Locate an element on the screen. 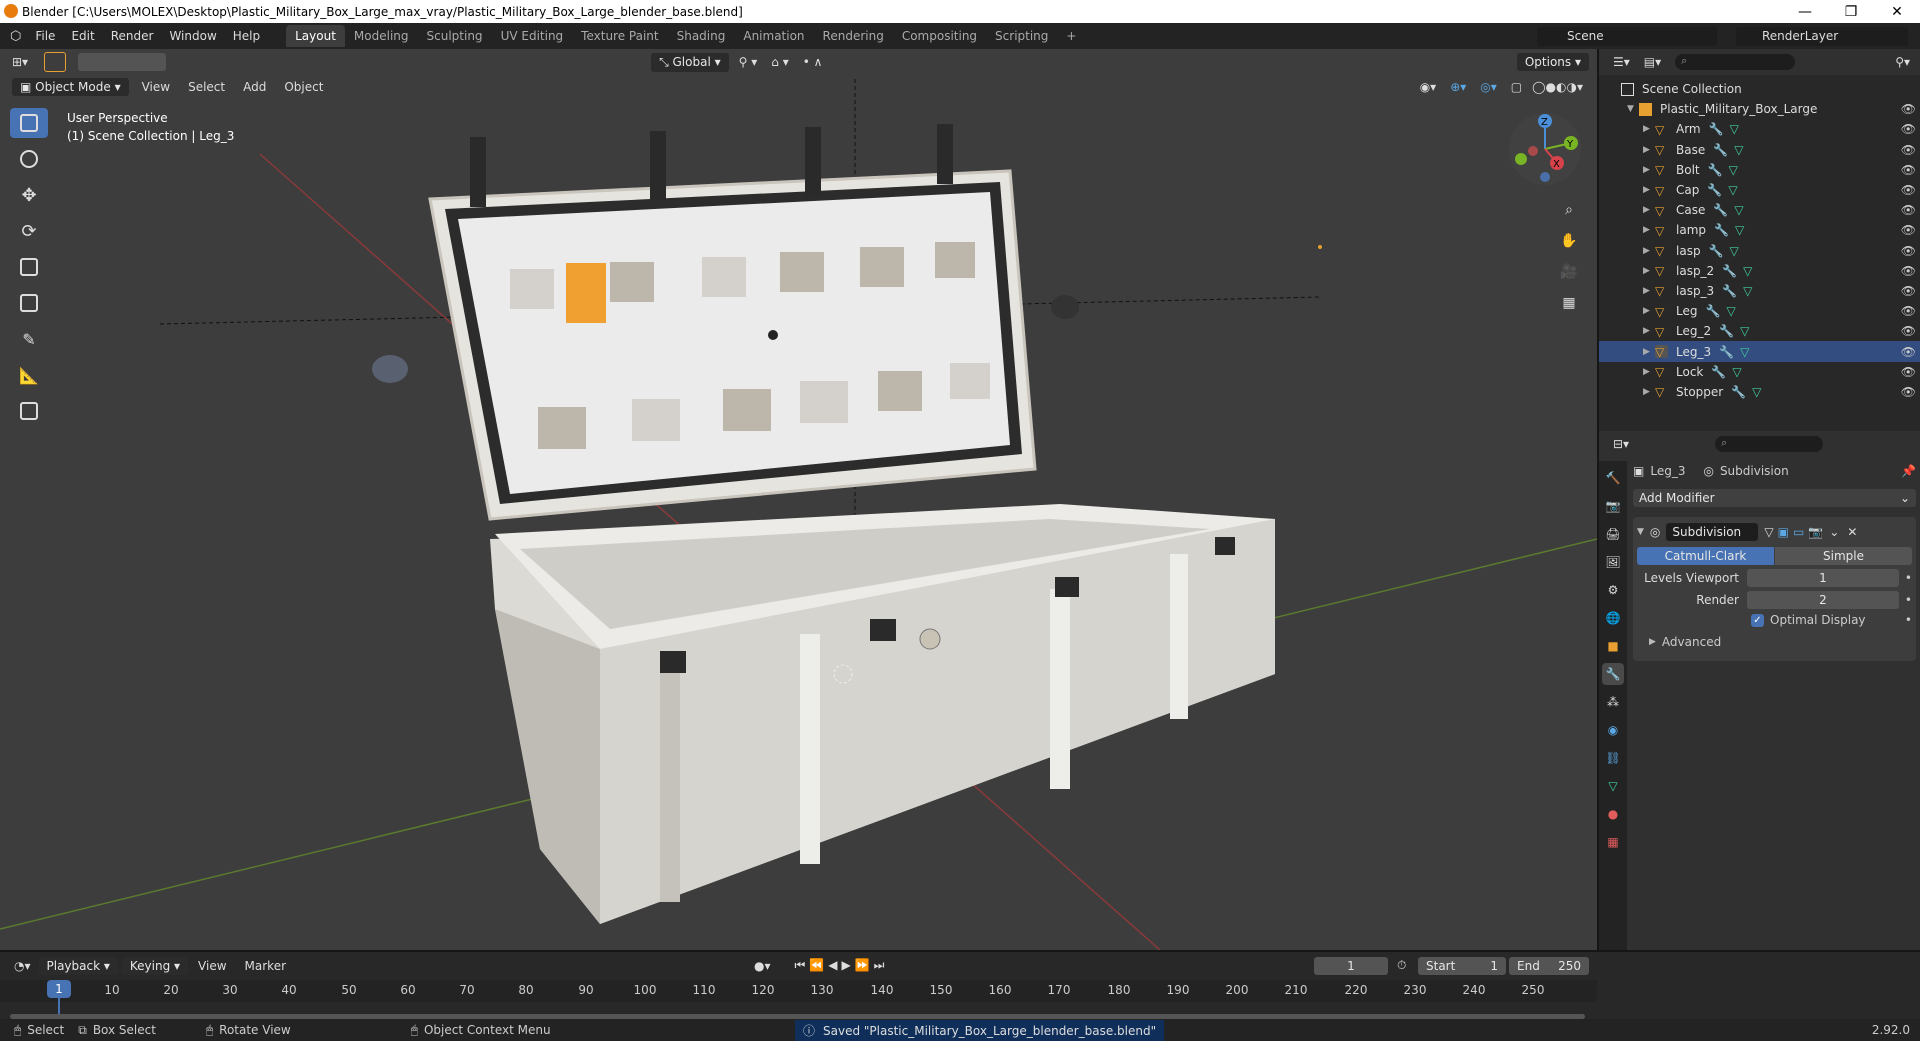 This screenshot has width=1920, height=1041. tab-sculpting: Sculpting is located at coordinates (455, 36).